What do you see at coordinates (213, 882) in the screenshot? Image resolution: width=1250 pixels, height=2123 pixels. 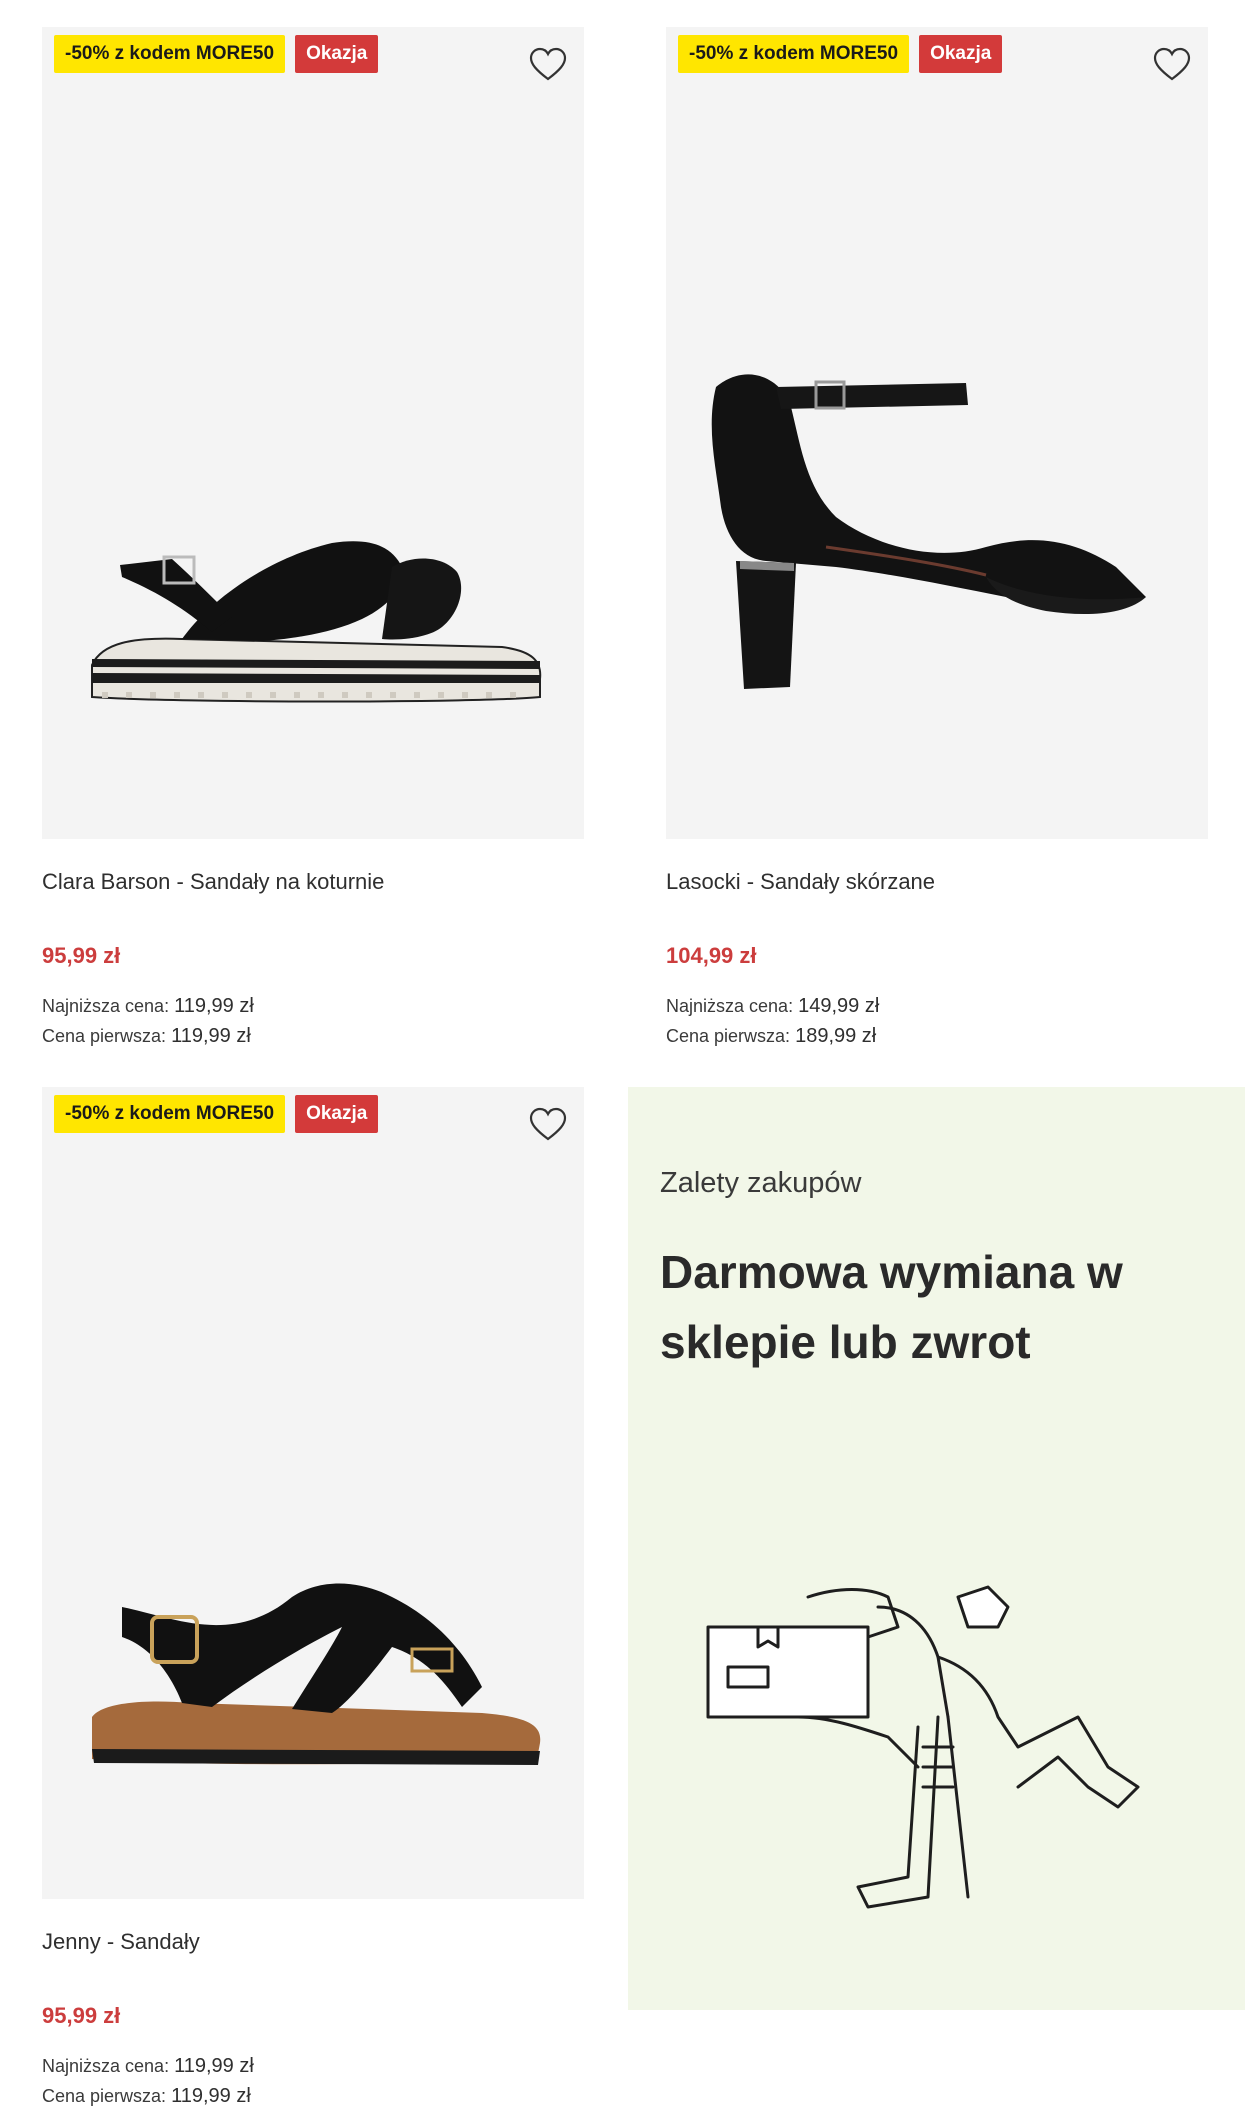 I see `product-name: Clara Barson - Sandały na koturnie` at bounding box center [213, 882].